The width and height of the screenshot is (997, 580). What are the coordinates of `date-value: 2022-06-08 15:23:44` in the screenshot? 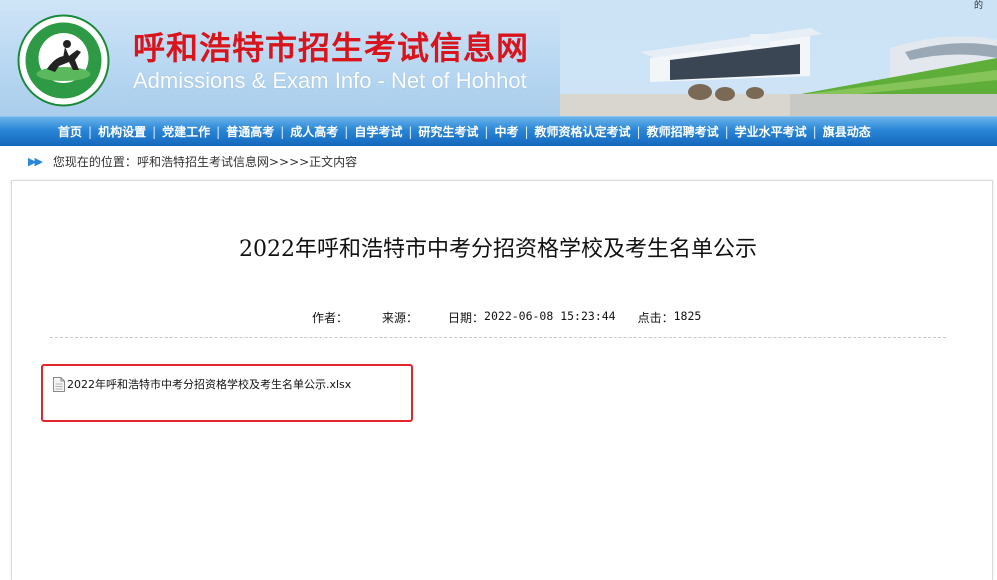 It's located at (550, 316).